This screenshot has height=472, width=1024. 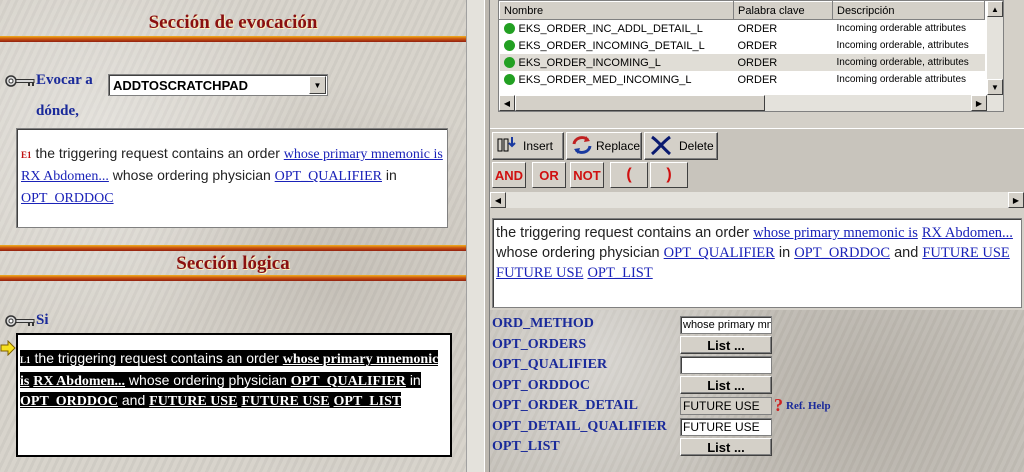 I want to click on logic-section-title: Sección lógica, so click(x=233, y=263).